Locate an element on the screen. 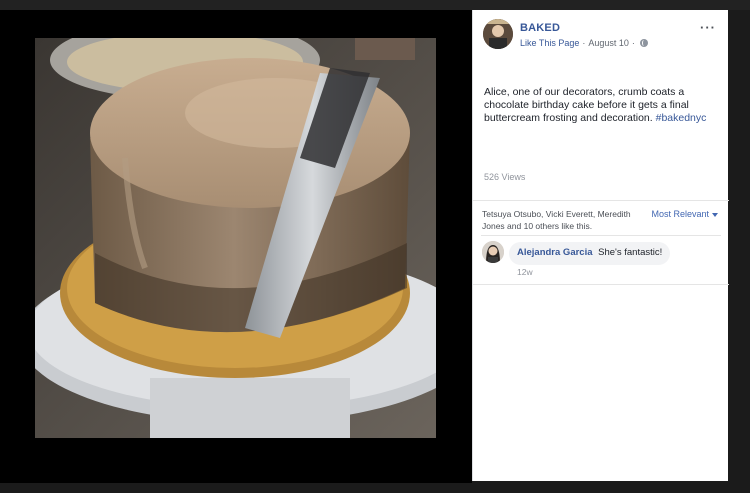  post-header: BAKED Like This Page · August 10 · ··· is located at coordinates (600, 41).